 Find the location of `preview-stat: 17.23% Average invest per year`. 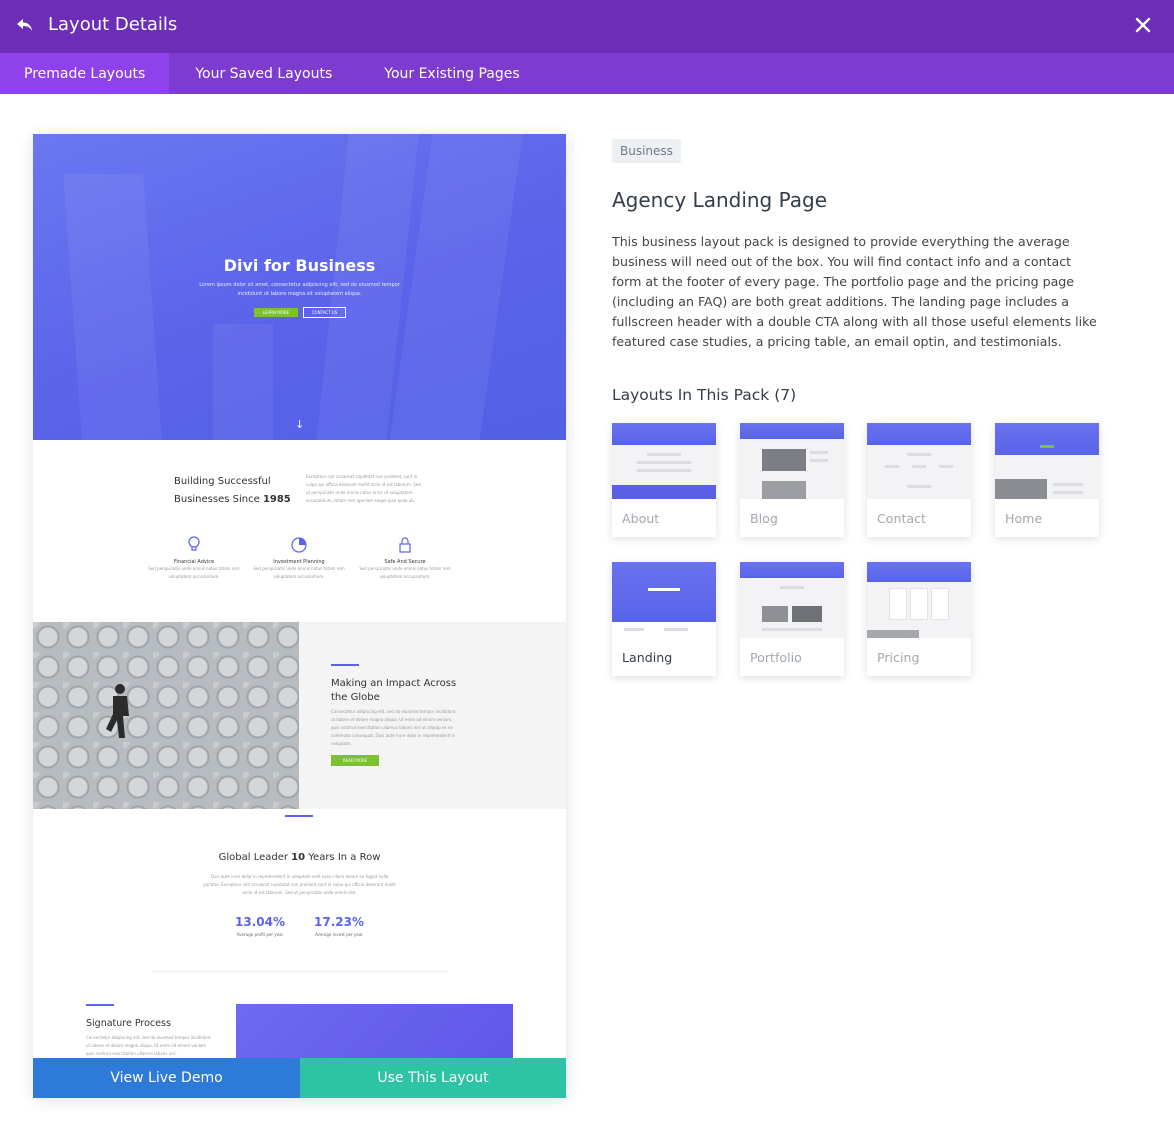

preview-stat: 17.23% Average invest per year is located at coordinates (339, 926).